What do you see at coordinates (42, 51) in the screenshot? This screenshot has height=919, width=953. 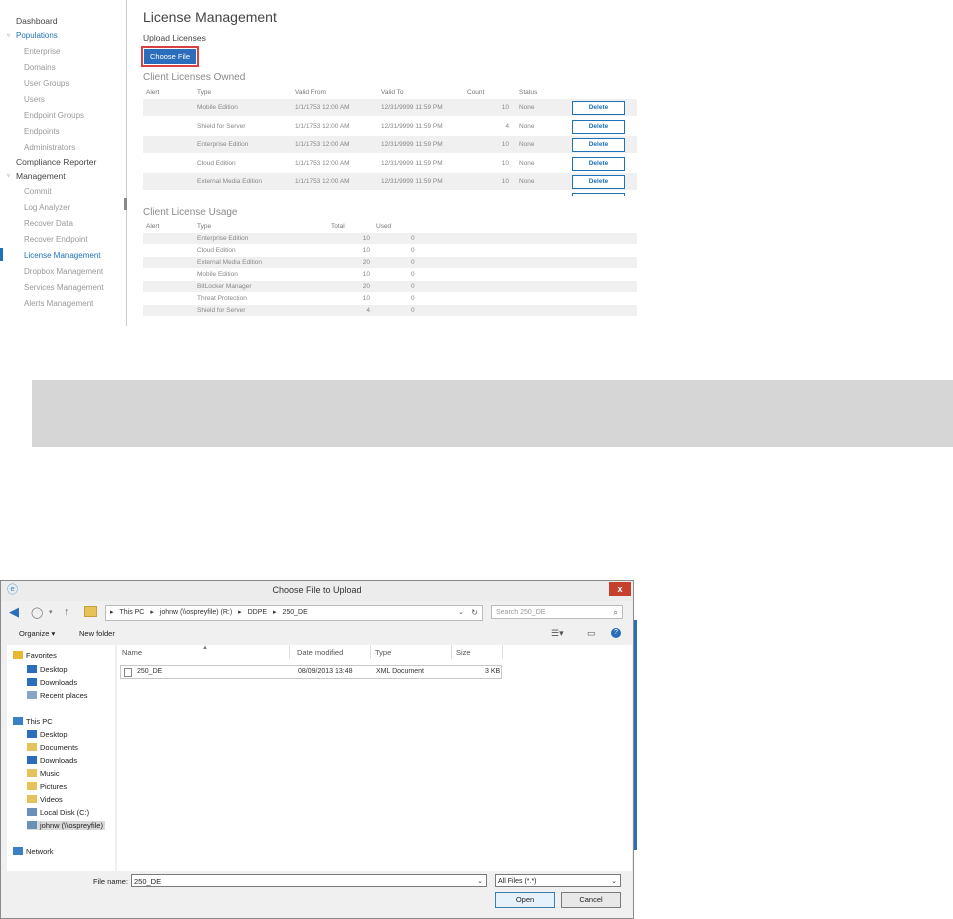 I see `sidebar-item-enterprise: Enterprise` at bounding box center [42, 51].